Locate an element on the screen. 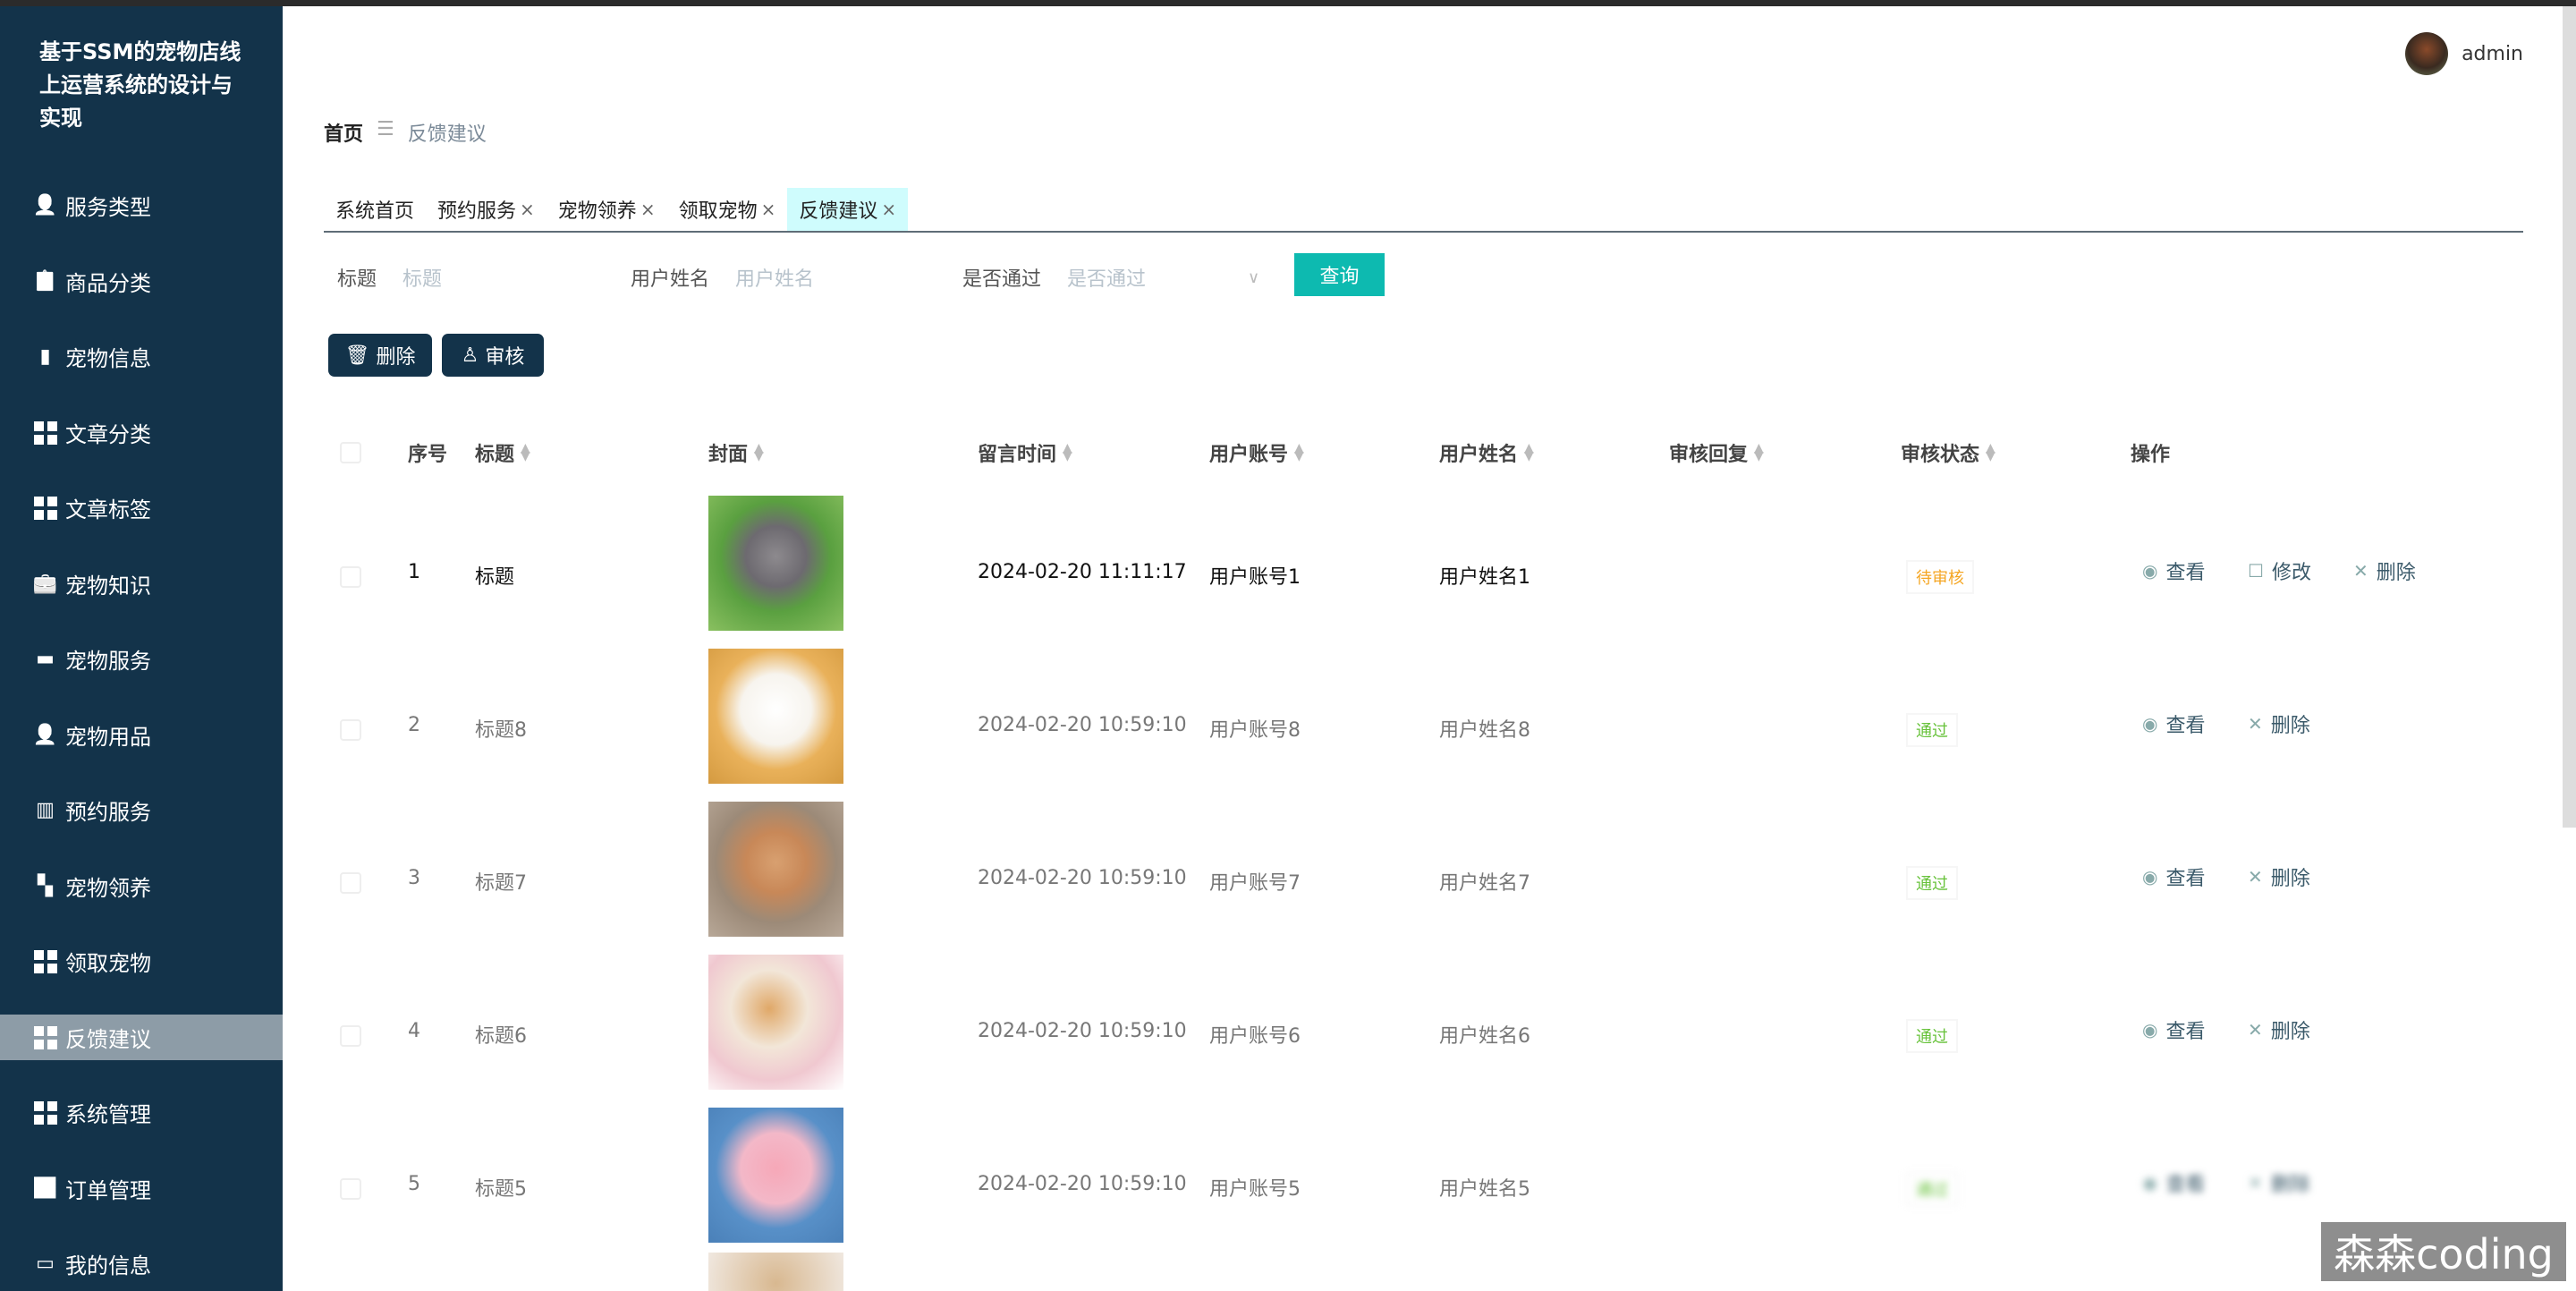  sidebar-item: ▬ 宠物服务 is located at coordinates (141, 659).